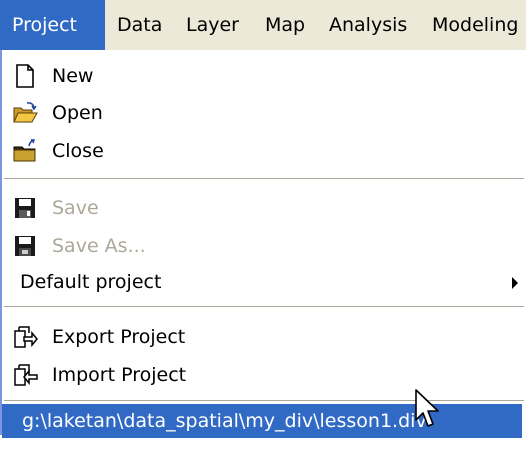  I want to click on submenu-arrow-icon, so click(515, 283).